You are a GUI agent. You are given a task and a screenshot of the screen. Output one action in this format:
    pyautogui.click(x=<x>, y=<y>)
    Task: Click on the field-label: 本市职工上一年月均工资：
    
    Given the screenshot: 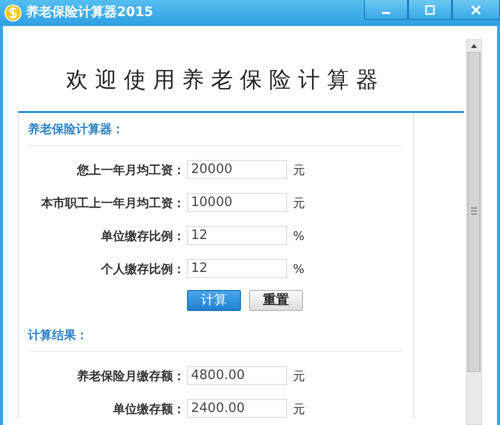 What is the action you would take?
    pyautogui.click(x=112, y=203)
    